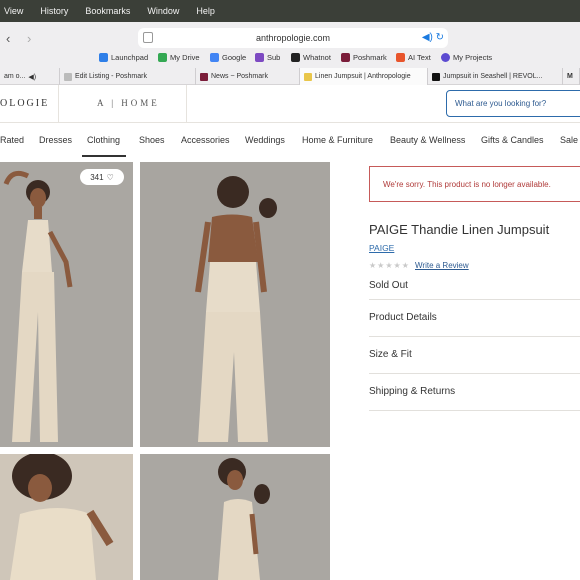 The height and width of the screenshot is (580, 580). What do you see at coordinates (400, 57) in the screenshot?
I see `ai-text-icon` at bounding box center [400, 57].